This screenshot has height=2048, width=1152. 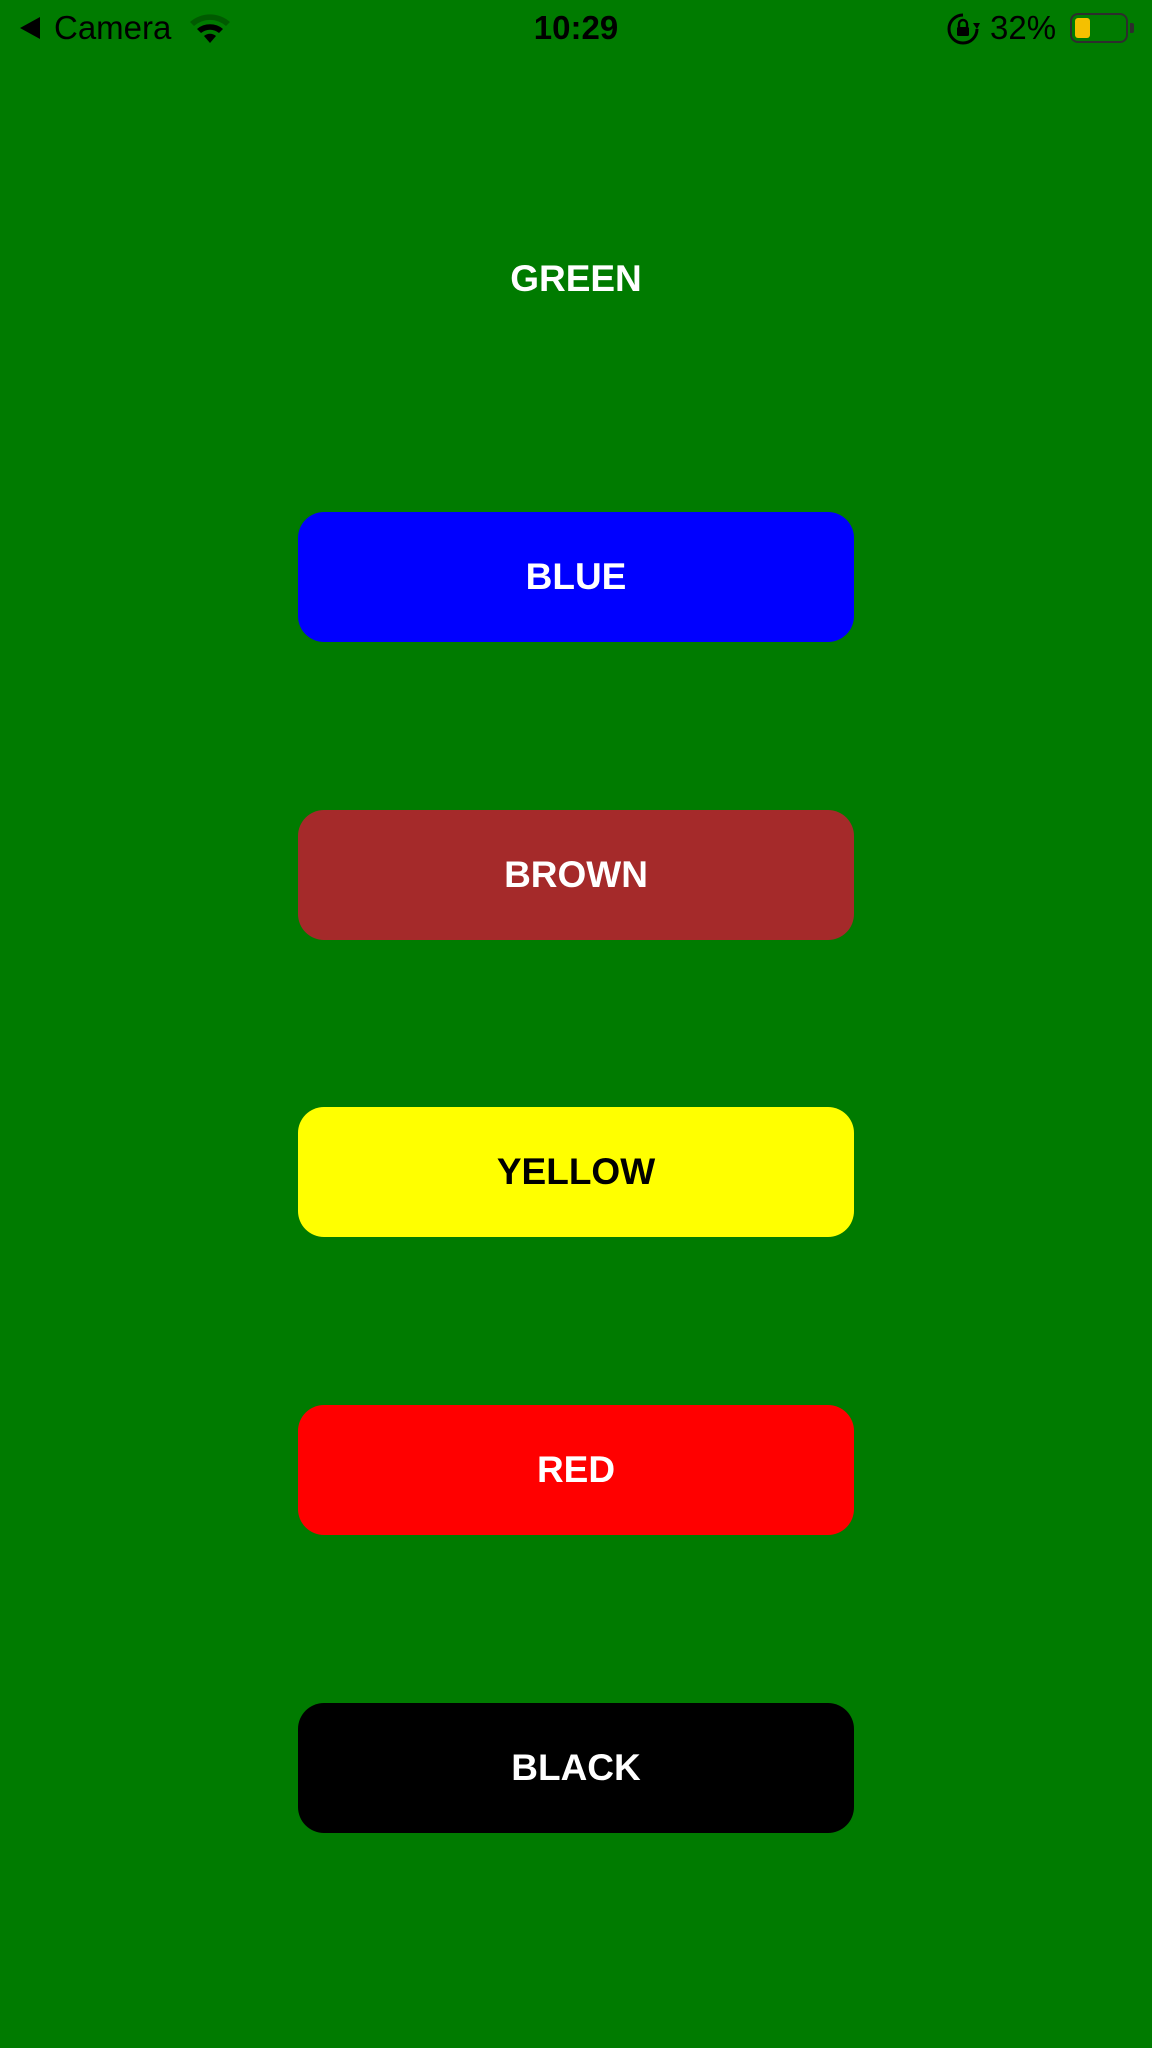 I want to click on current-color-title: GREEN, so click(x=576, y=278).